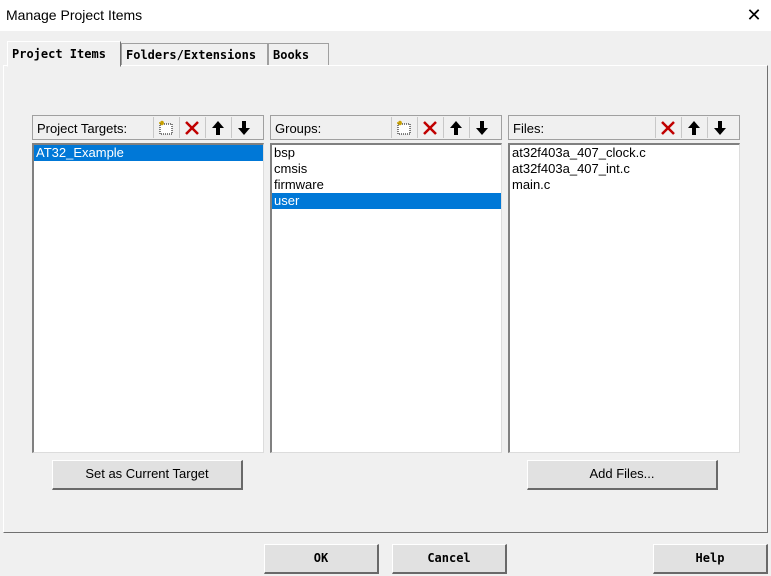 This screenshot has height=576, width=771. What do you see at coordinates (624, 153) in the screenshot?
I see `list-item: at32f403a_407_clock.c` at bounding box center [624, 153].